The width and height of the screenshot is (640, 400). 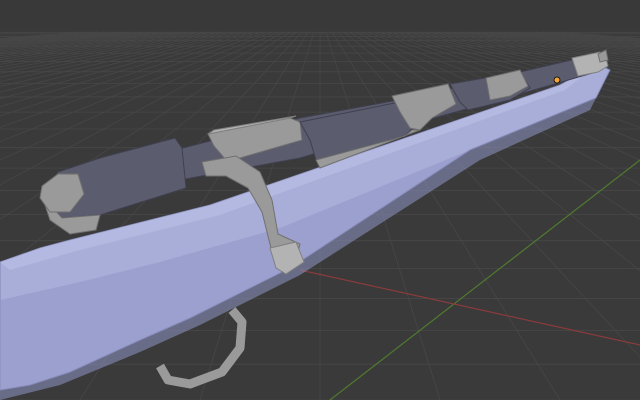 I want to click on object-origin, so click(x=557, y=80).